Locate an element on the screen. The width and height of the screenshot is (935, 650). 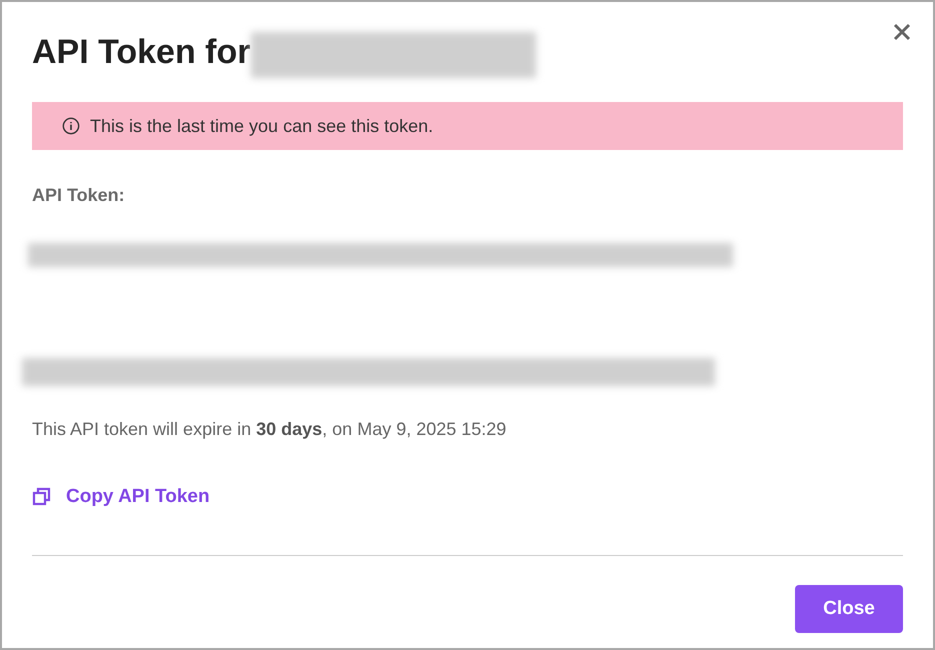
expiry-note: This API token will expire in 30 days, on May 9, 2025 15:29 is located at coordinates (270, 429).